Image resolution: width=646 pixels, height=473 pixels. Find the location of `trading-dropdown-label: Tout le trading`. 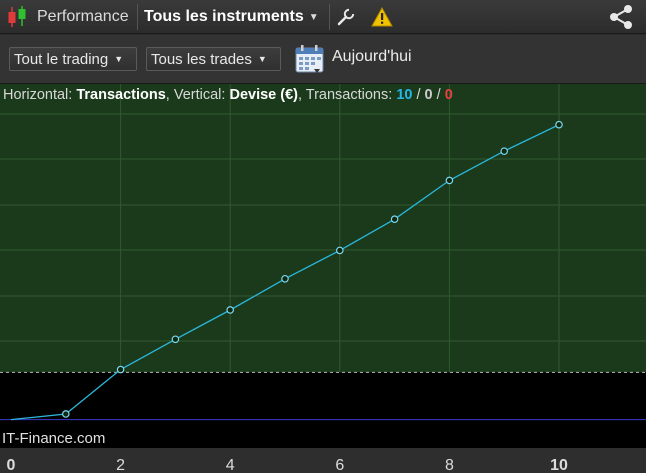

trading-dropdown-label: Tout le trading is located at coordinates (61, 59).